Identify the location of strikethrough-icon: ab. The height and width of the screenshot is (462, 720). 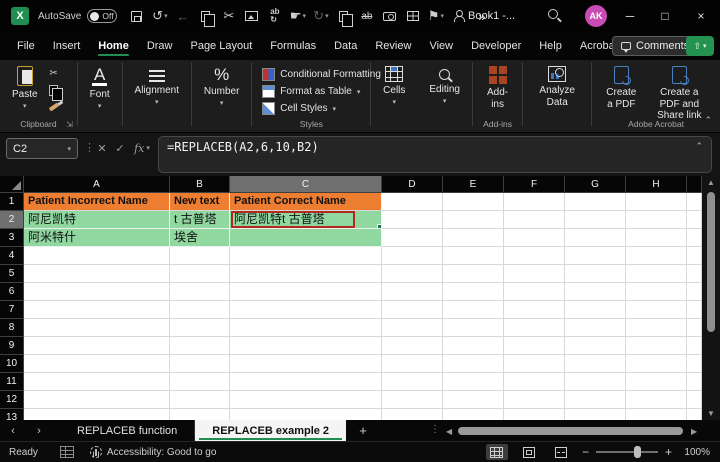
(366, 16).